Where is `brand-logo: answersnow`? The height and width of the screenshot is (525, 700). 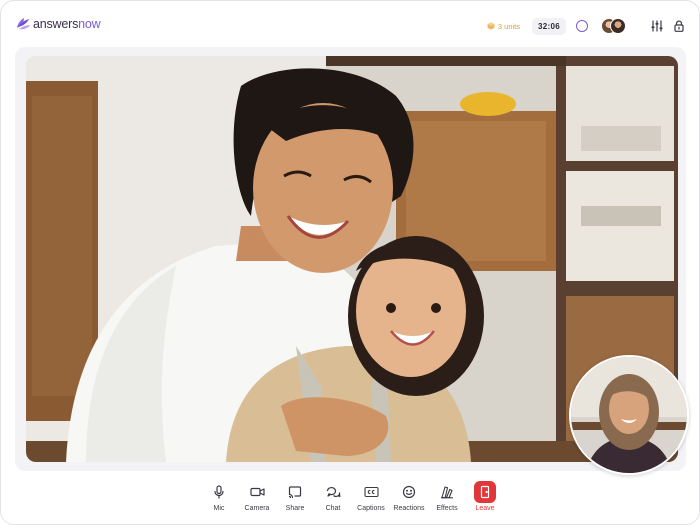
brand-logo: answersnow is located at coordinates (58, 24).